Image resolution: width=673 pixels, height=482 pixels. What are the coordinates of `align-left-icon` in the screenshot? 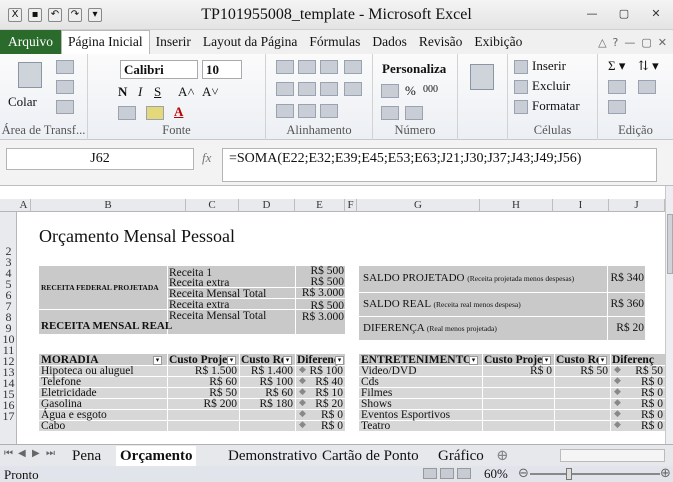 It's located at (285, 89).